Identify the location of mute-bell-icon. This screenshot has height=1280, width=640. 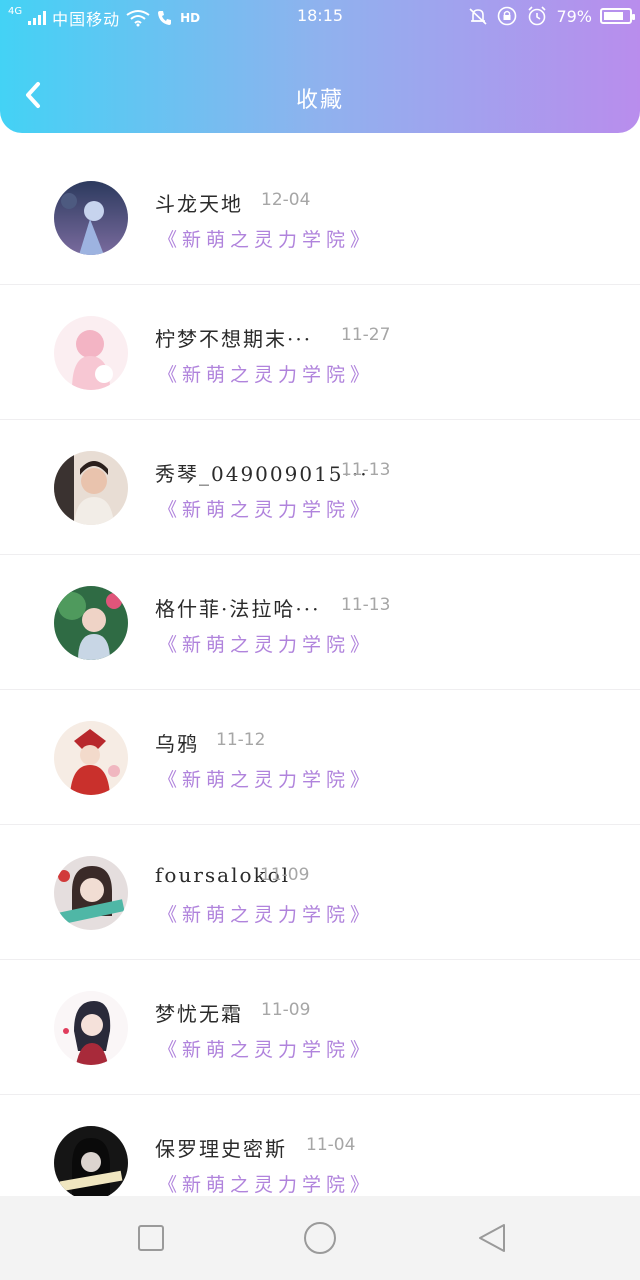
(478, 16).